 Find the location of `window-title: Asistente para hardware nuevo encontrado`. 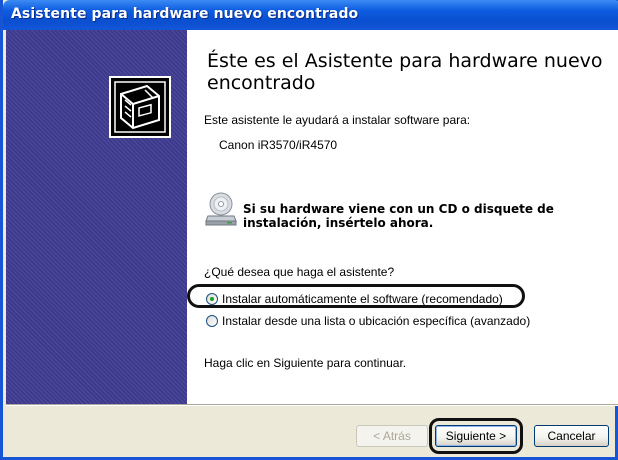

window-title: Asistente para hardware nuevo encontrado is located at coordinates (185, 14).